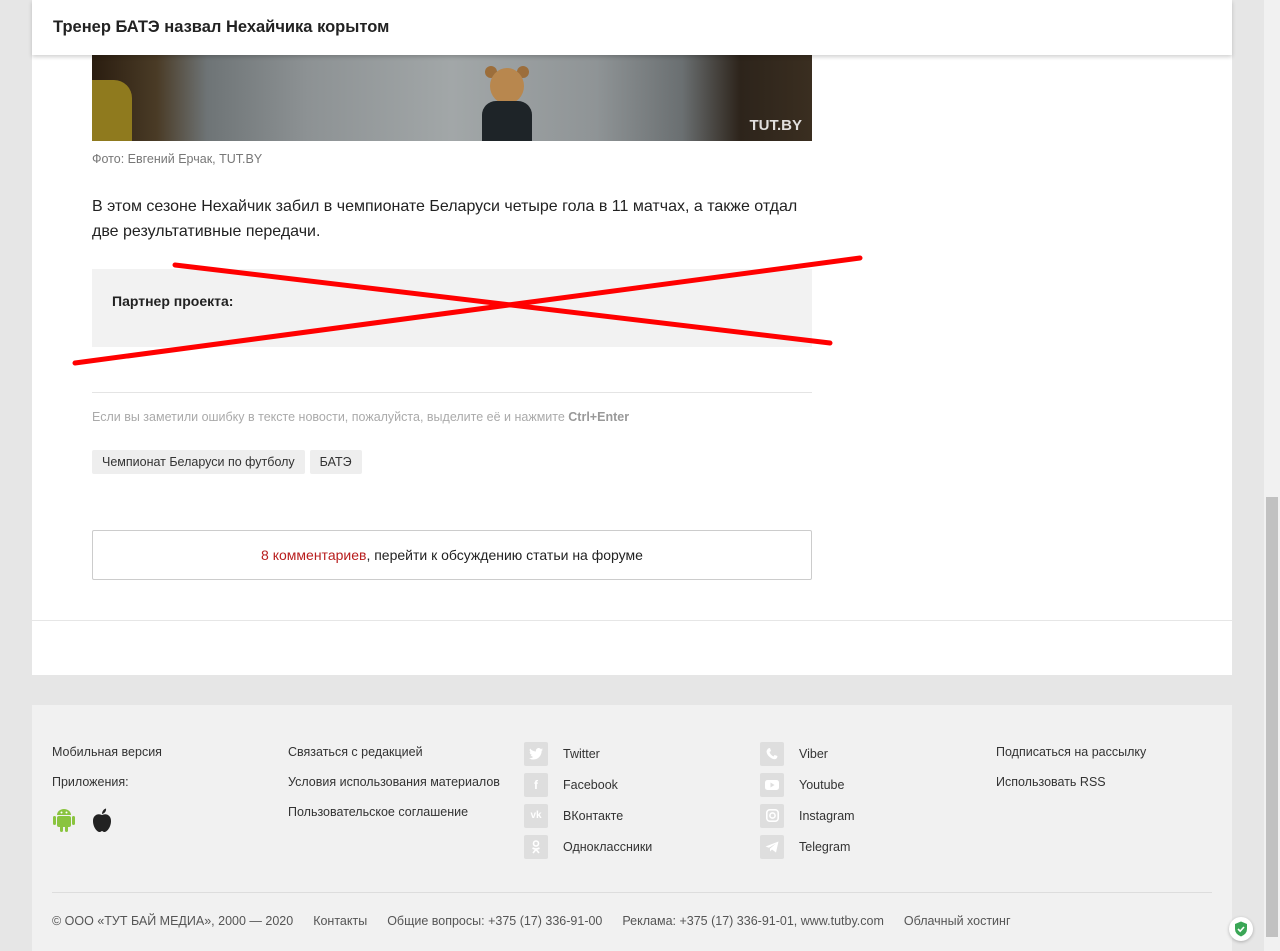 The width and height of the screenshot is (1280, 951). What do you see at coordinates (313, 555) in the screenshot?
I see `comments-count-link: 8 комментариев` at bounding box center [313, 555].